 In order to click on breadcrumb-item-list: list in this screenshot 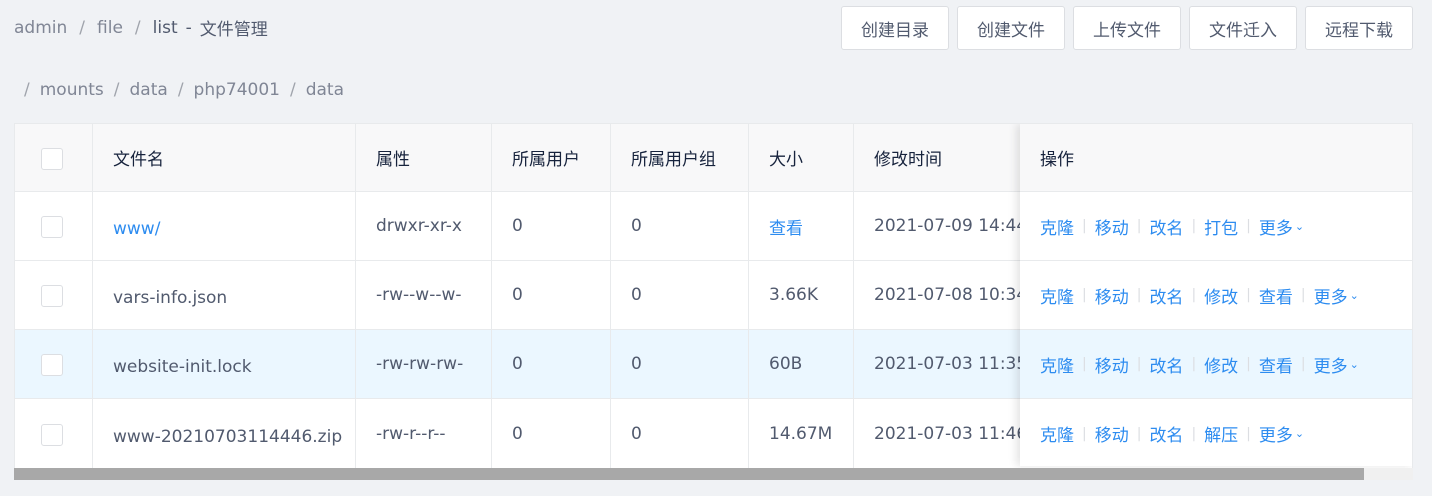, I will do `click(165, 27)`.